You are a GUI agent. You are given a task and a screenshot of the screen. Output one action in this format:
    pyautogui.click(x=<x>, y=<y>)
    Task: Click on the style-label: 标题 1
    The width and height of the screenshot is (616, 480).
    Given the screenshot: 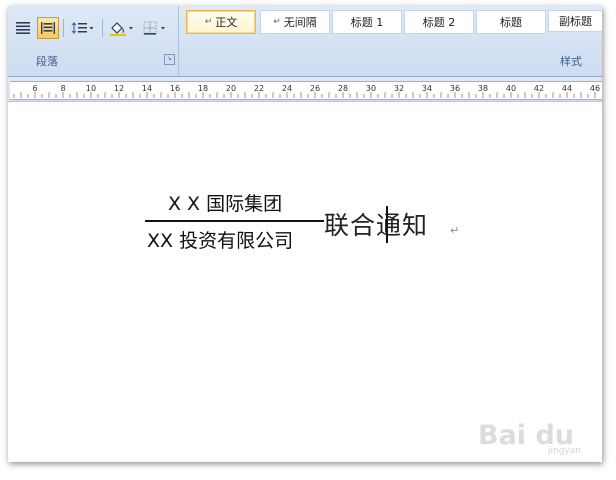 What is the action you would take?
    pyautogui.click(x=367, y=22)
    